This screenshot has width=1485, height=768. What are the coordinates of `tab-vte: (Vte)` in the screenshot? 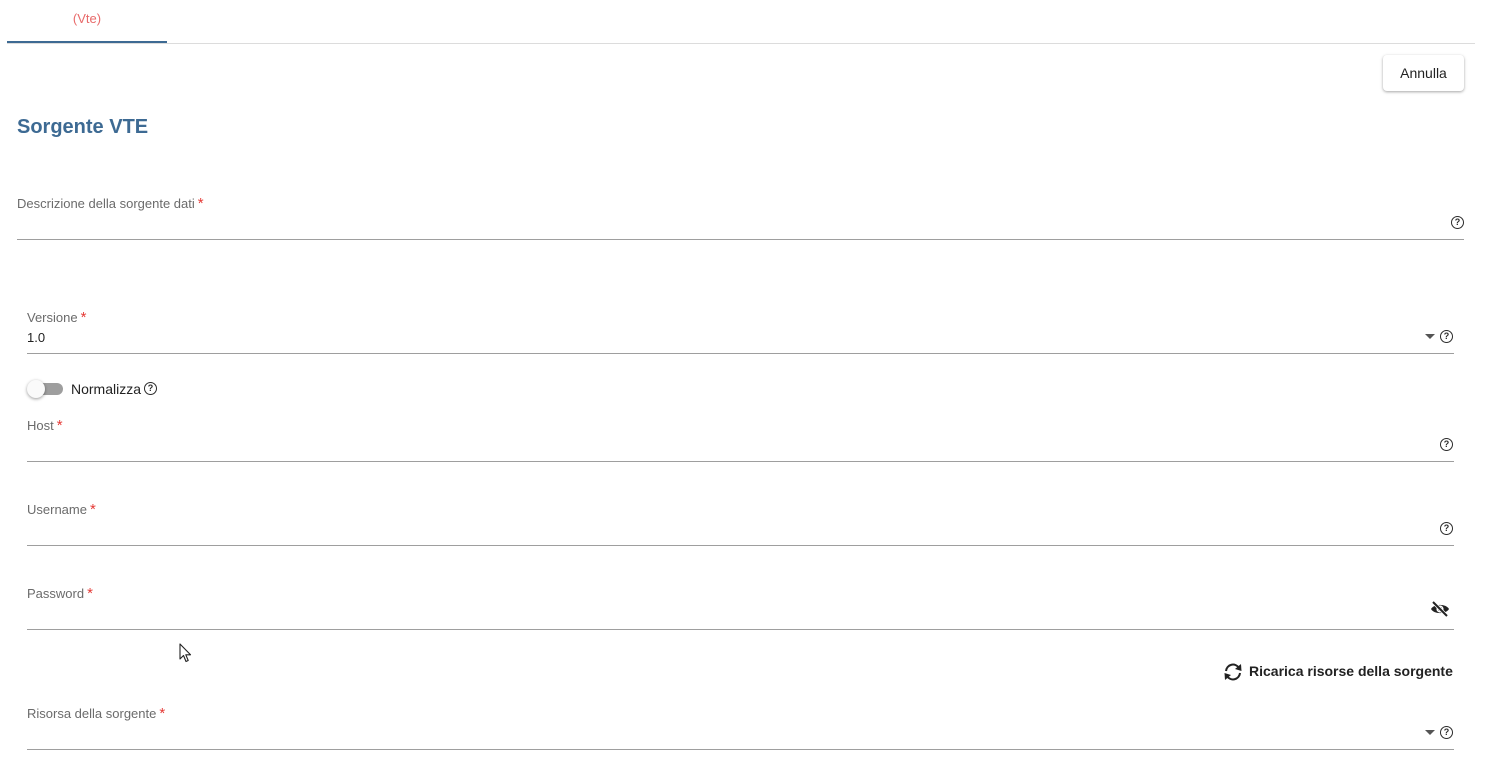 It's located at (87, 21).